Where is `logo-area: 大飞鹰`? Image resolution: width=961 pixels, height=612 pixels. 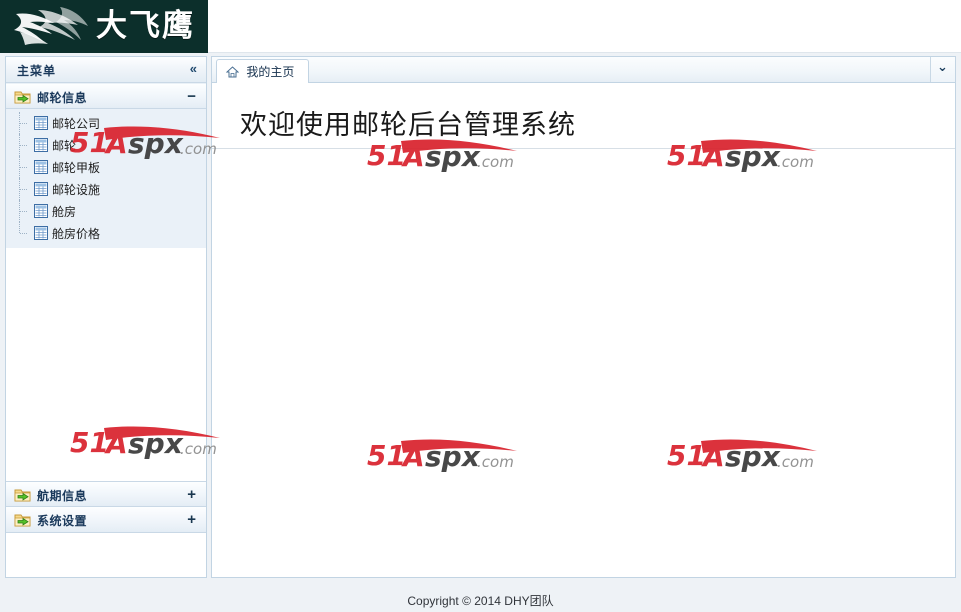
logo-area: 大飞鹰 is located at coordinates (104, 26).